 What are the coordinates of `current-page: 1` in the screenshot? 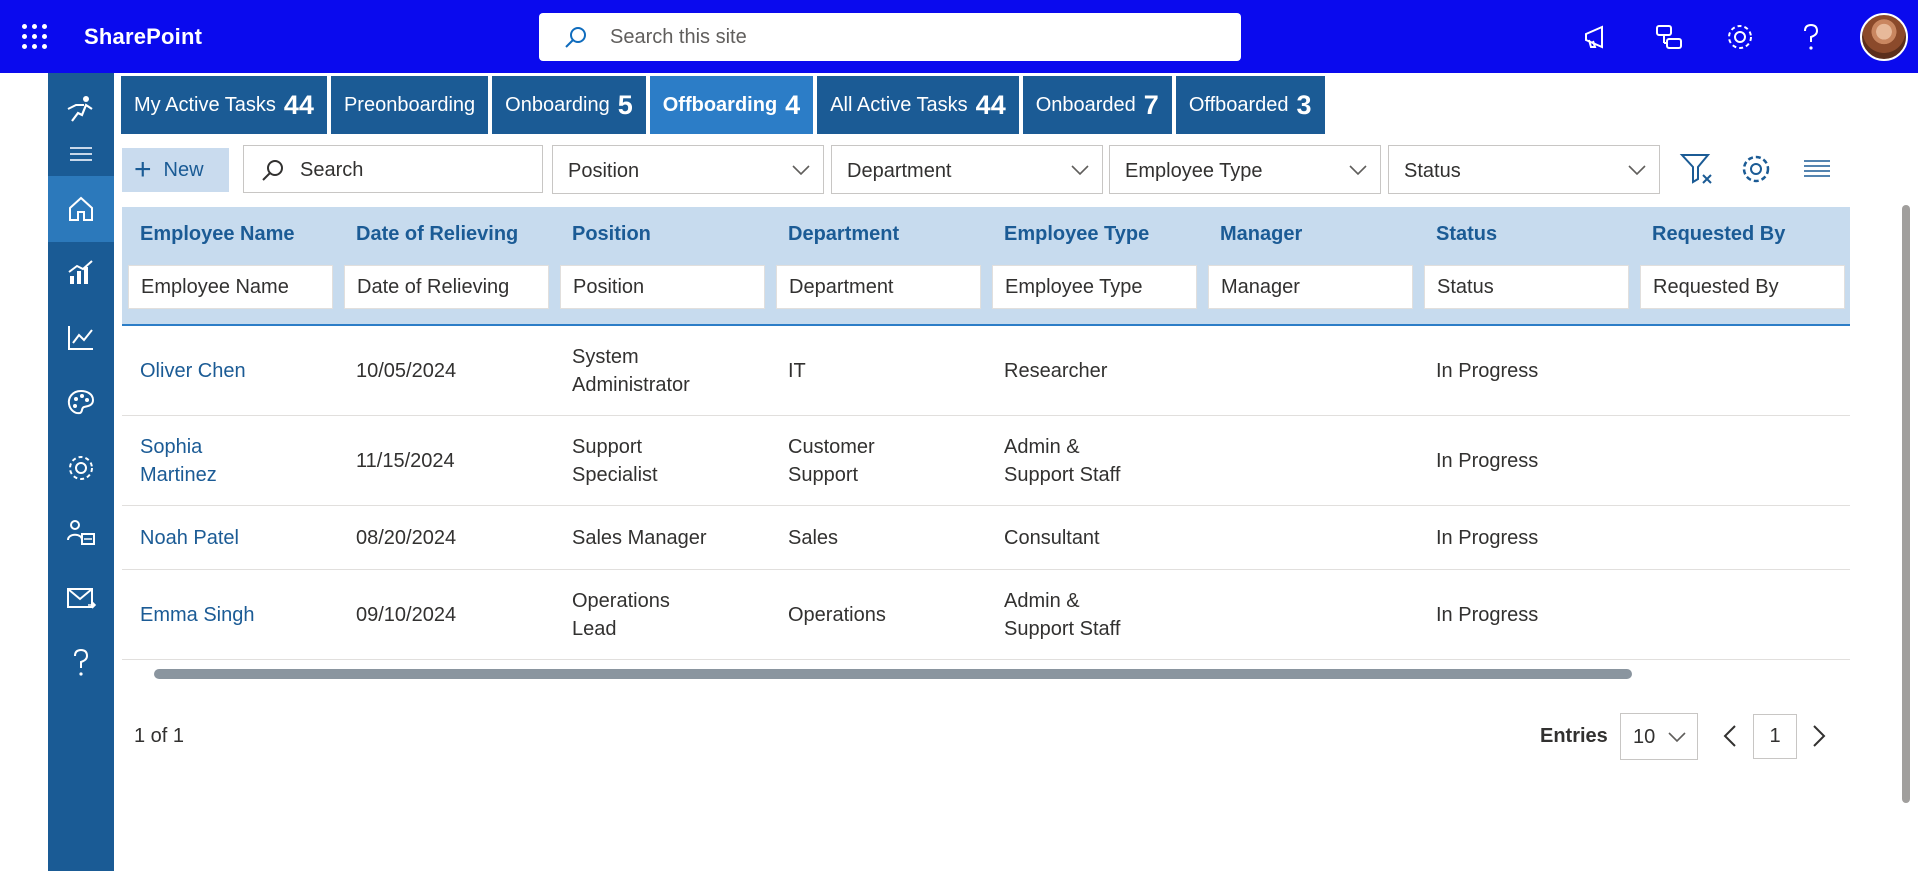 It's located at (1775, 736).